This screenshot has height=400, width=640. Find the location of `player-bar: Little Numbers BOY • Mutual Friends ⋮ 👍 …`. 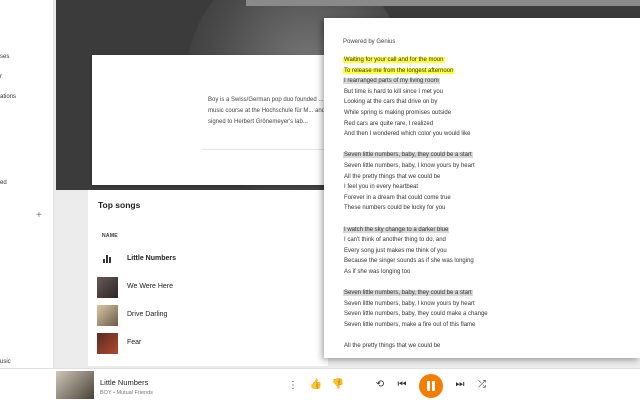

player-bar: Little Numbers BOY • Mutual Friends ⋮ 👍 … is located at coordinates (320, 384).